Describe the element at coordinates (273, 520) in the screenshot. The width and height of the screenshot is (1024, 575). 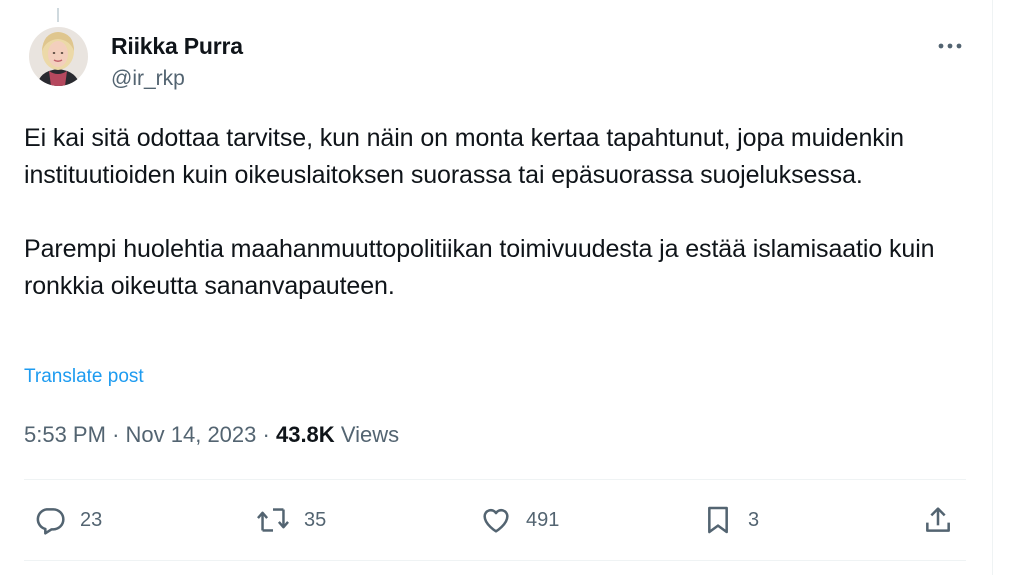
I see `repost-icon` at that location.